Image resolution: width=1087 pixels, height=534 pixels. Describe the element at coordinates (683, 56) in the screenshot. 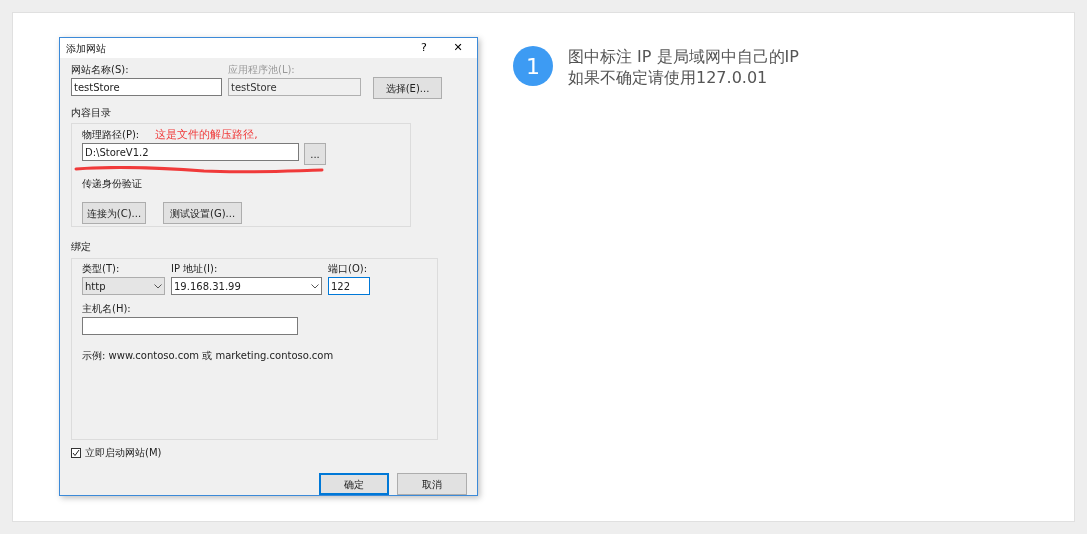

I see `note-text: 图中标注 IP 是局域网中自己的IP` at that location.